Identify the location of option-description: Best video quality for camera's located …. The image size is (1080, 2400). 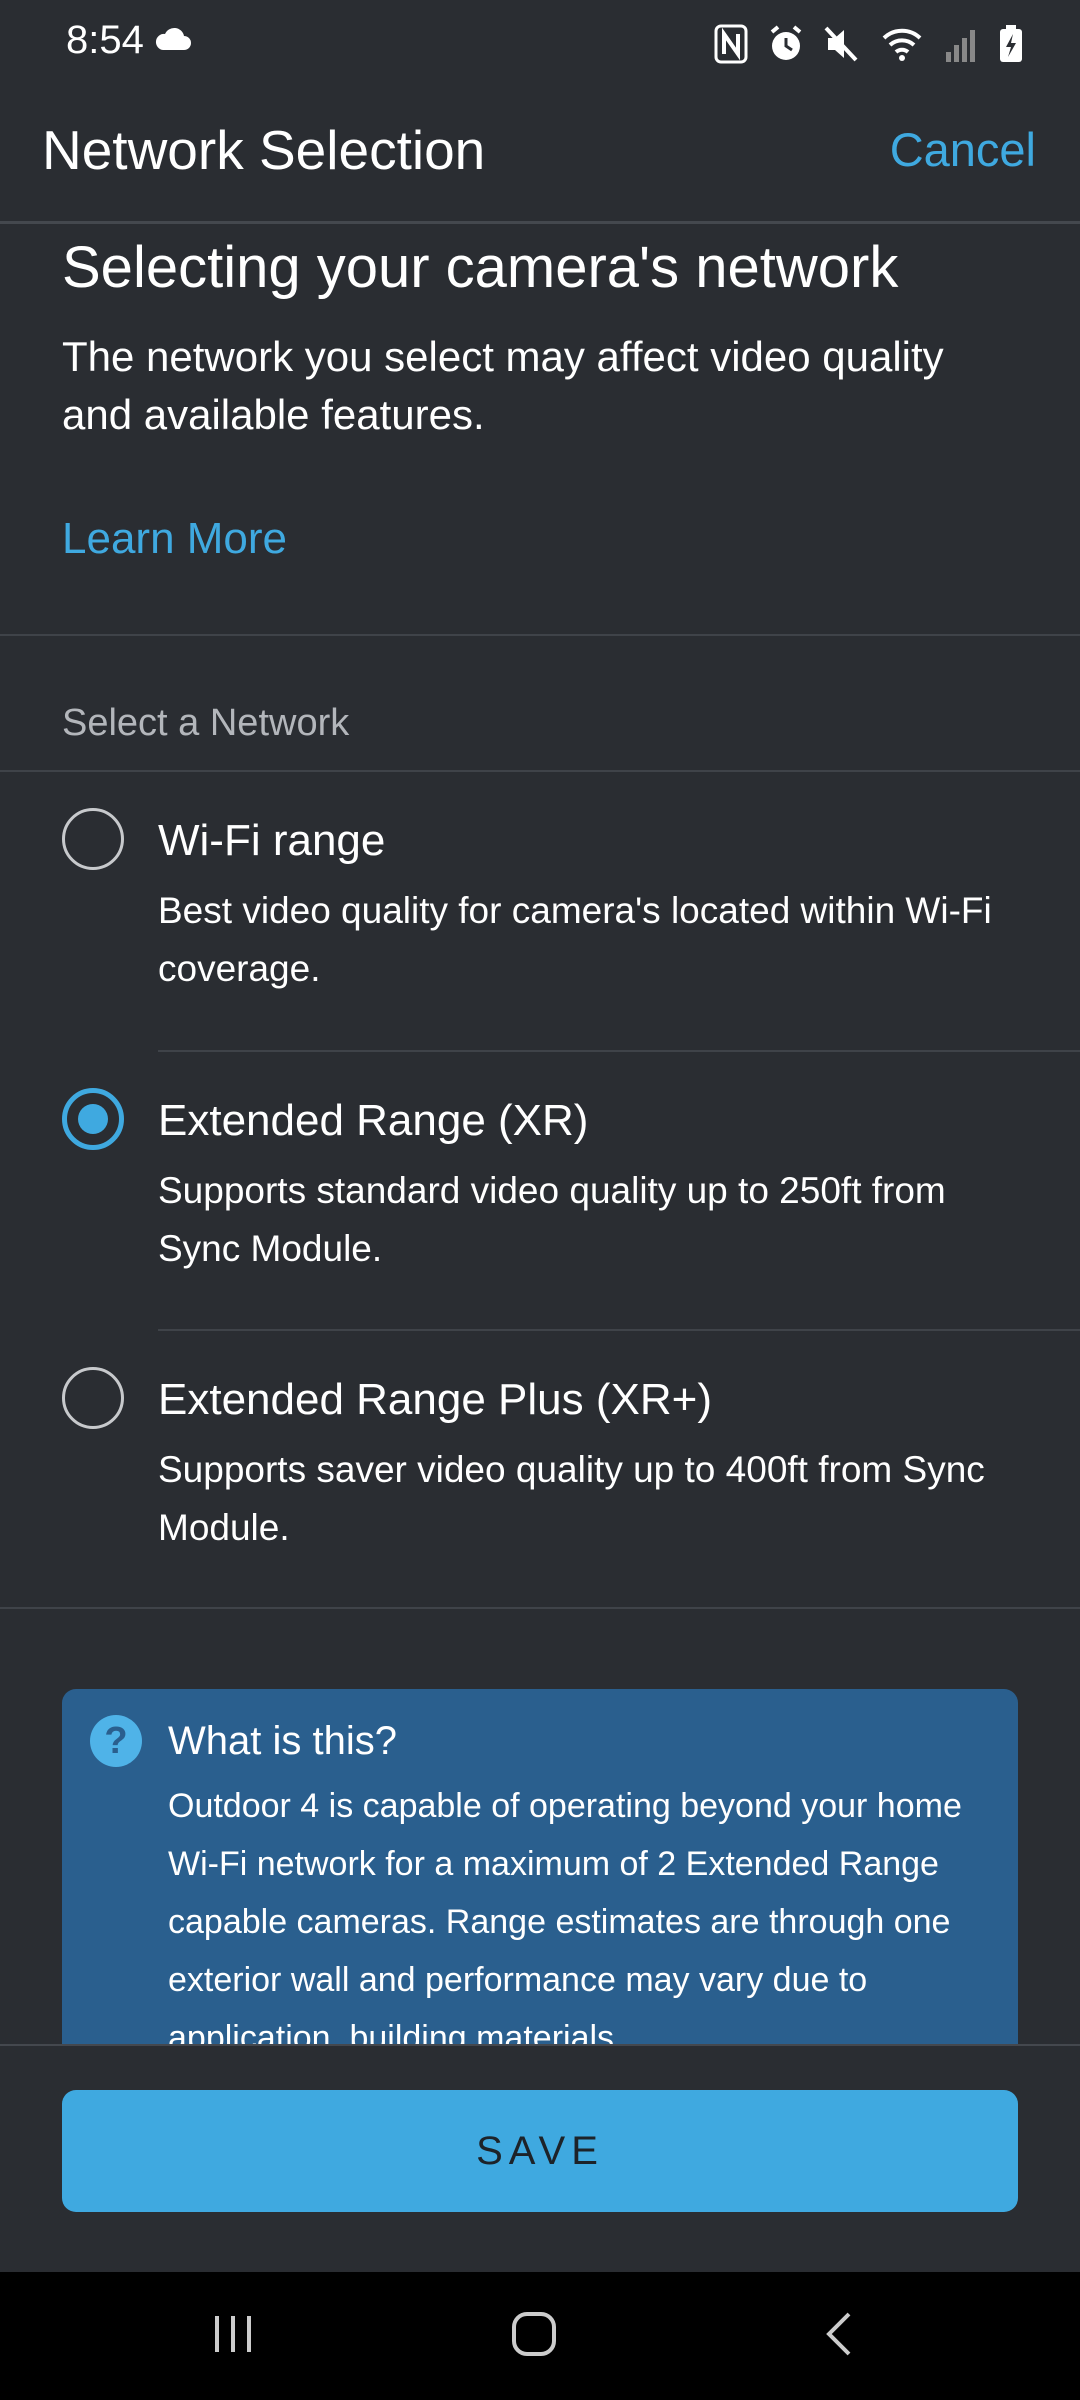
(575, 939).